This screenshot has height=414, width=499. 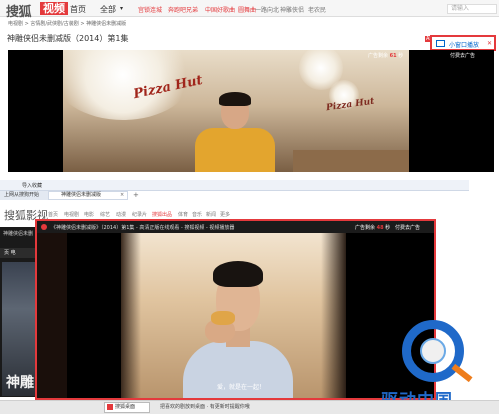 What do you see at coordinates (19, 10) in the screenshot?
I see `sohu-logo: 搜狐` at bounding box center [19, 10].